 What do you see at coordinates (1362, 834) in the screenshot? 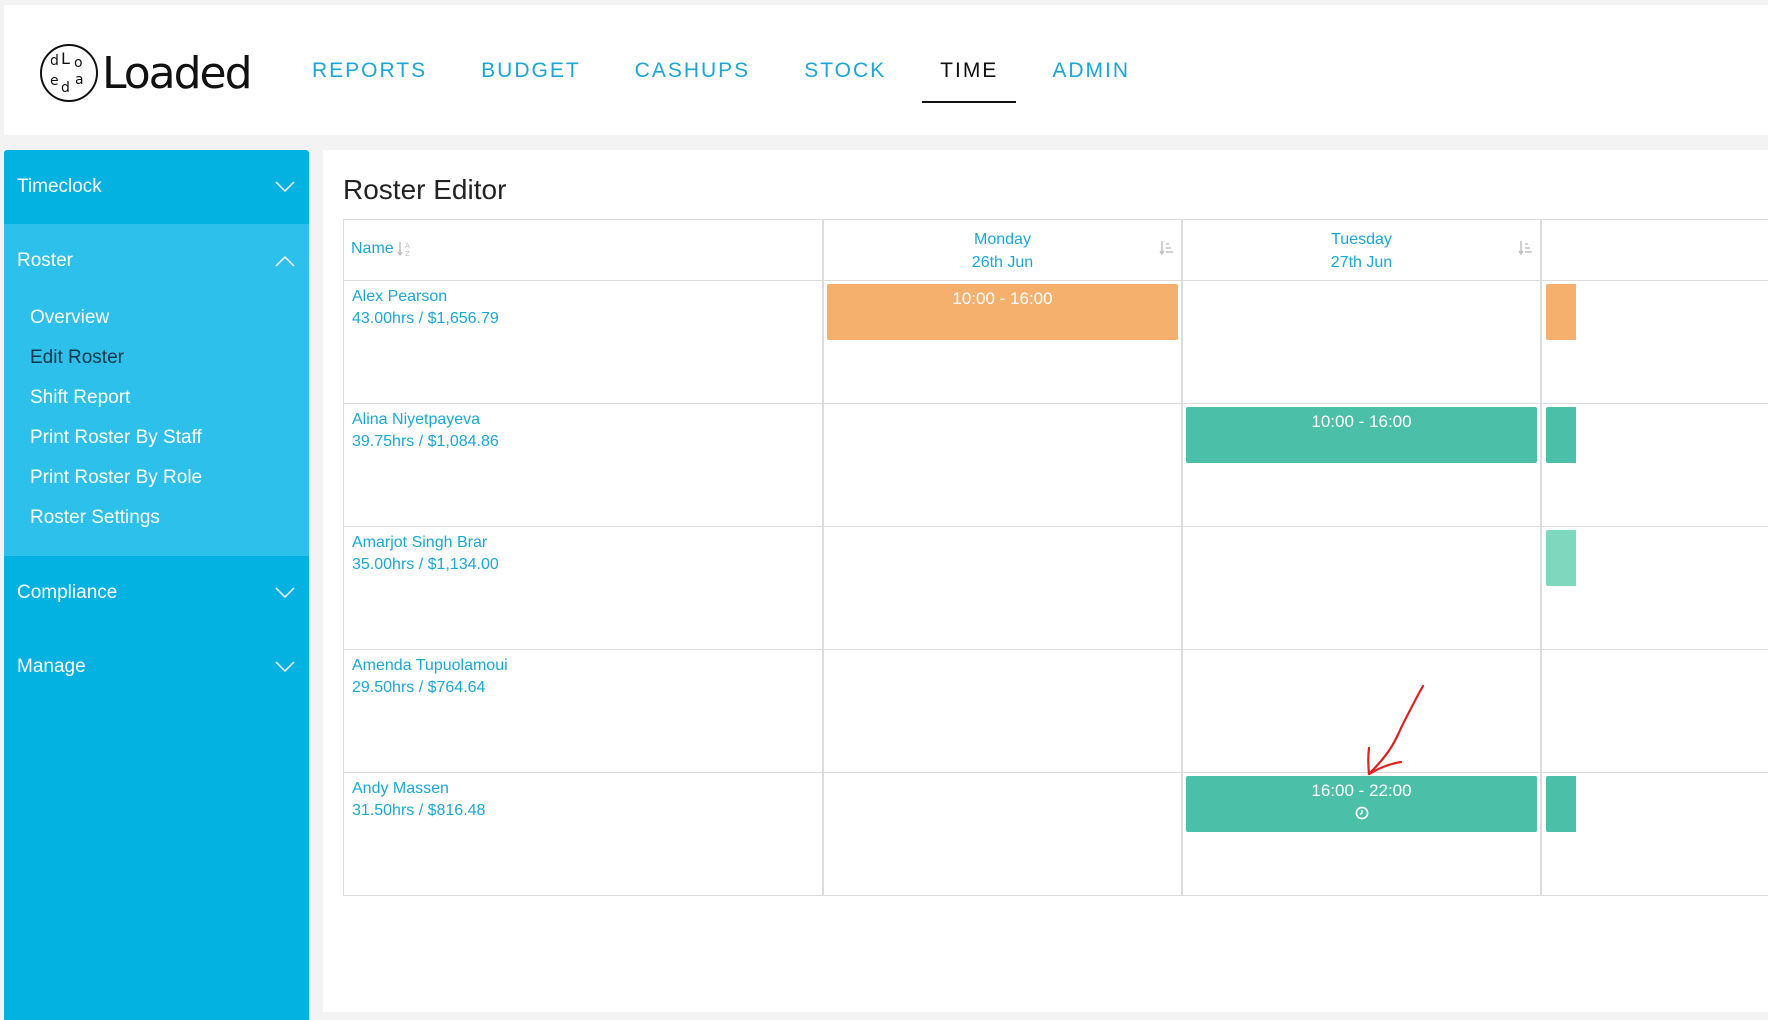
I see `roster-cell: 16:00 - 22:00` at bounding box center [1362, 834].